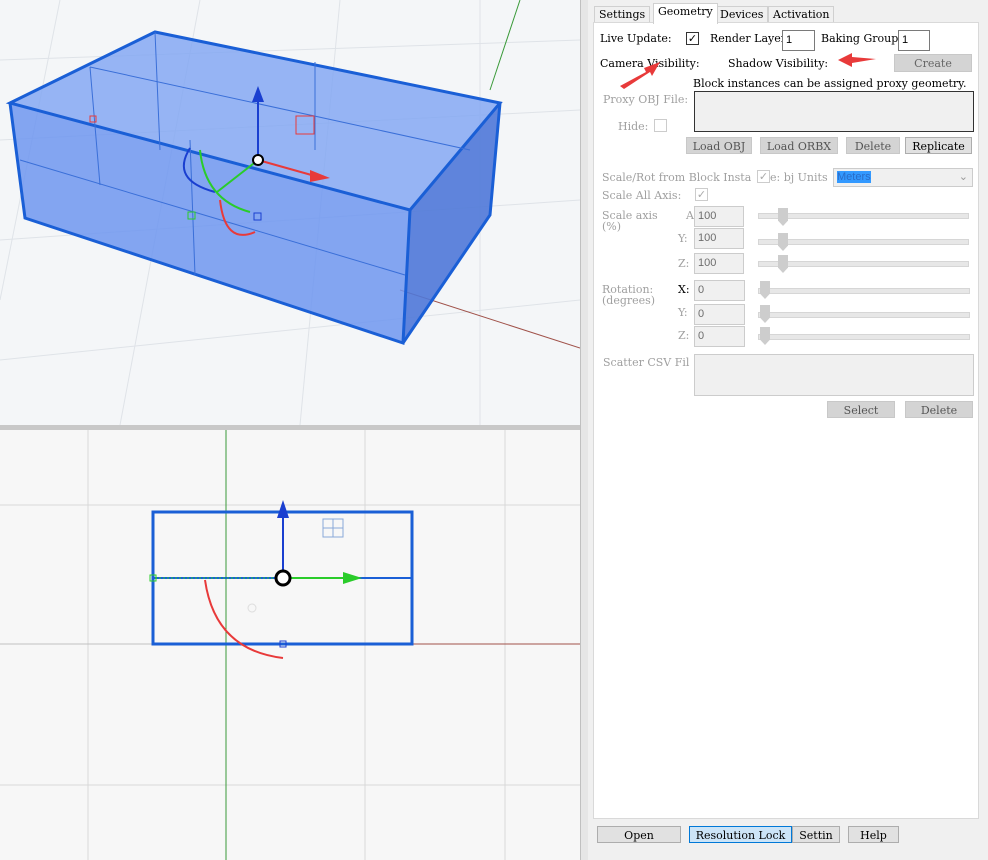 This screenshot has height=860, width=988. Describe the element at coordinates (834, 111) in the screenshot. I see `proxy-obj-file-field` at that location.